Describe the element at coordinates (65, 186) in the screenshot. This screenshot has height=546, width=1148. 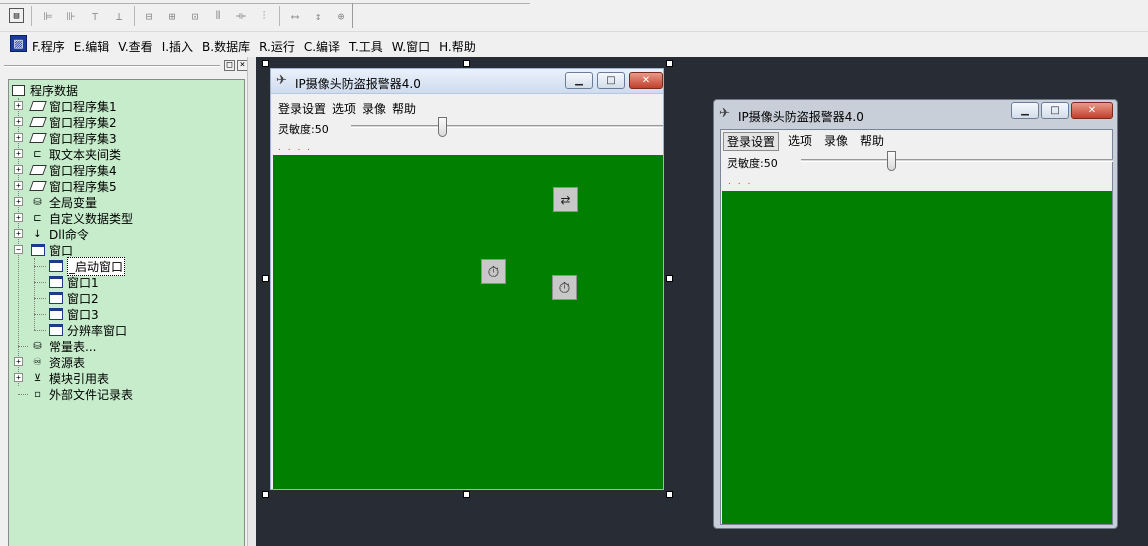
I see `tree-item-assembly5: + 窗口程序集5` at that location.